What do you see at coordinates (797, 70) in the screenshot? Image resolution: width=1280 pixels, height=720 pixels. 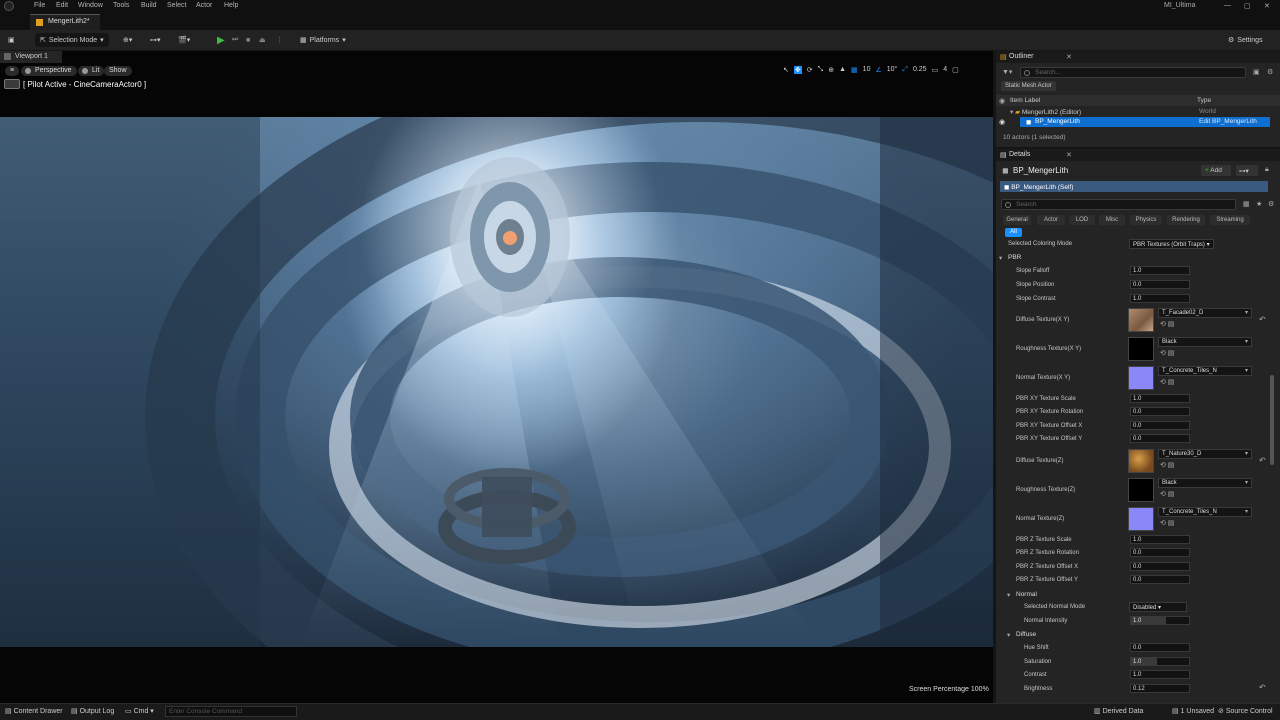 I see `move-tool-icon: ✥` at bounding box center [797, 70].